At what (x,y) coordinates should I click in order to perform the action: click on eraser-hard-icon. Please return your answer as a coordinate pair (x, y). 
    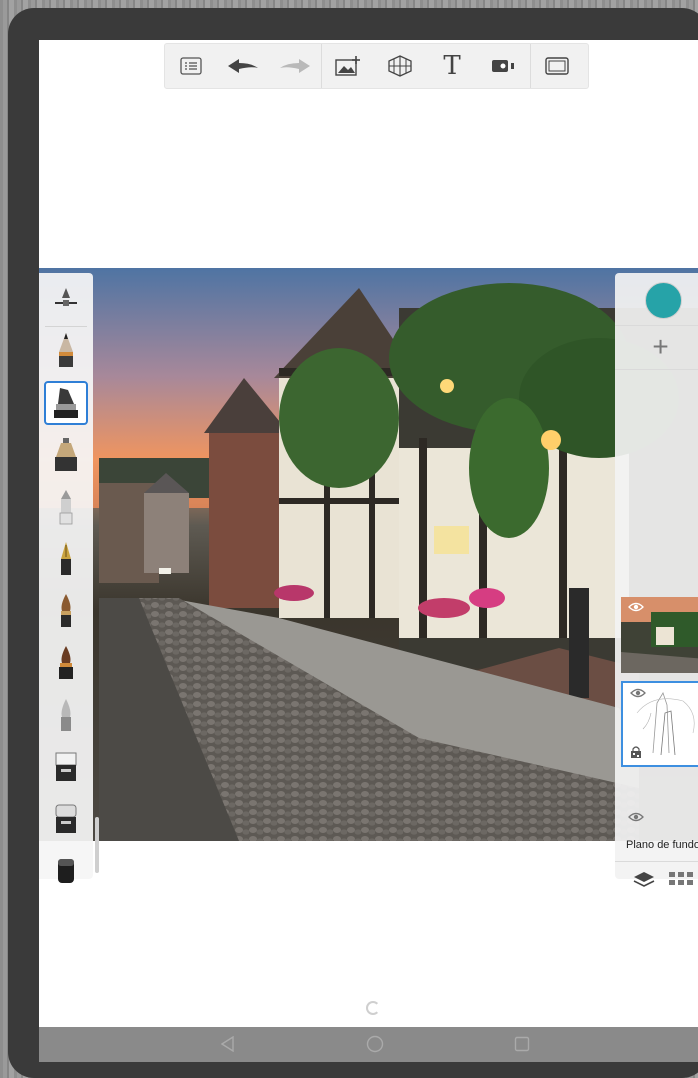
    Looking at the image, I should click on (66, 766).